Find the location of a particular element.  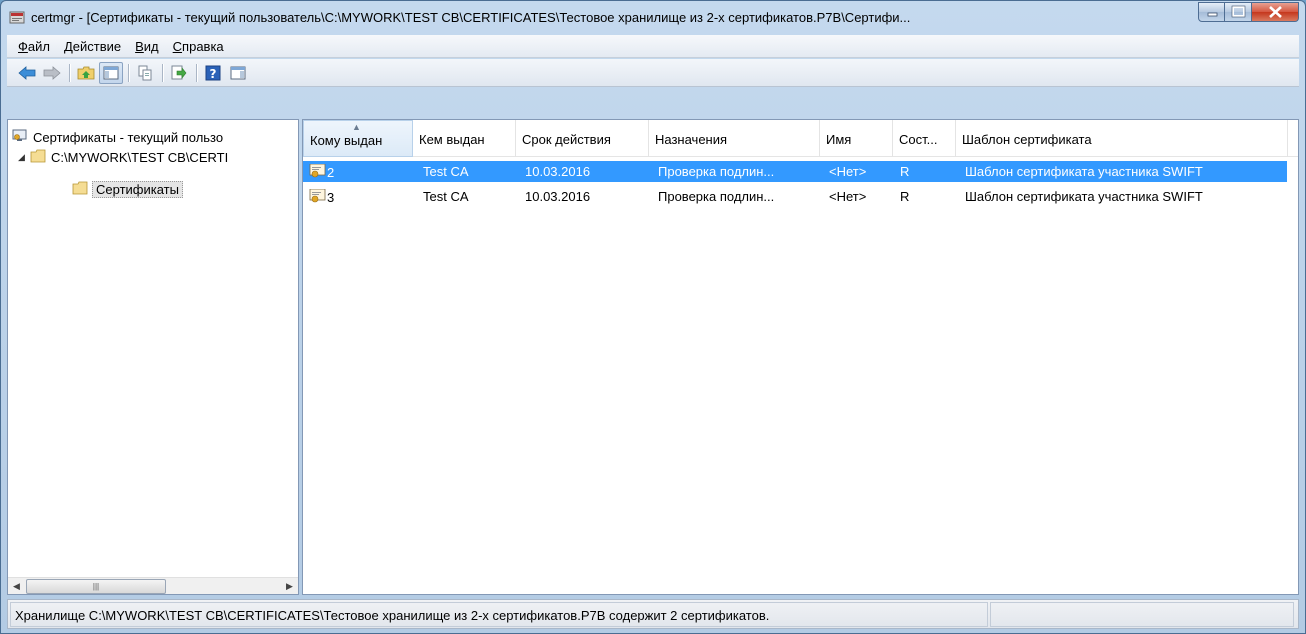

column-label: Назначения is located at coordinates (691, 139).